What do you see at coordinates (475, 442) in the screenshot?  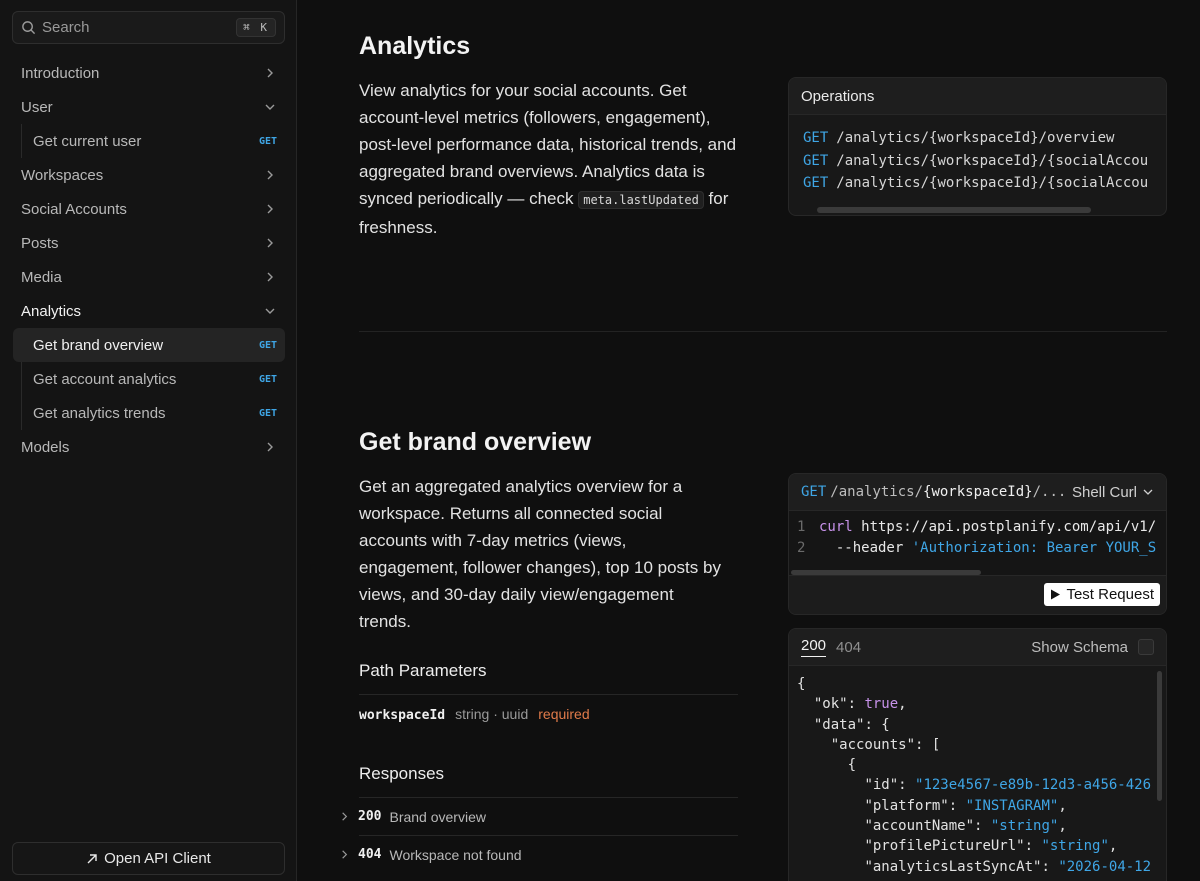 I see `endpoint-title: Get brand overview` at bounding box center [475, 442].